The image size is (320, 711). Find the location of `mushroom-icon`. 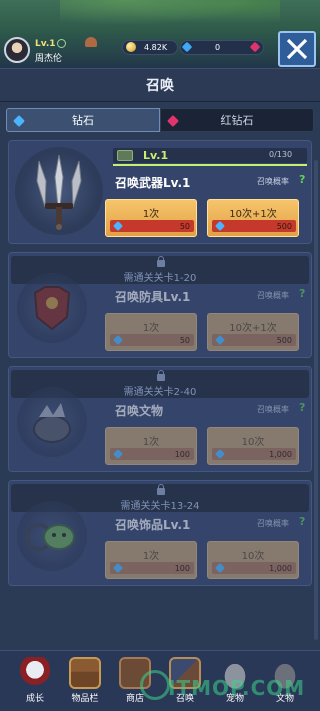

mushroom-icon is located at coordinates (91, 42).